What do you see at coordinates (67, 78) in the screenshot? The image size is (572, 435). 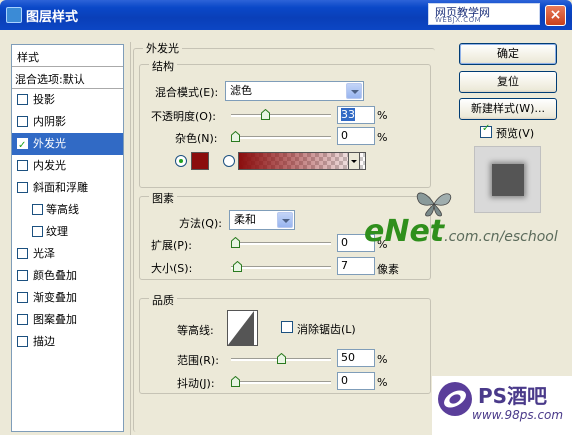 I see `blending-options: 混合选项:默认` at bounding box center [67, 78].